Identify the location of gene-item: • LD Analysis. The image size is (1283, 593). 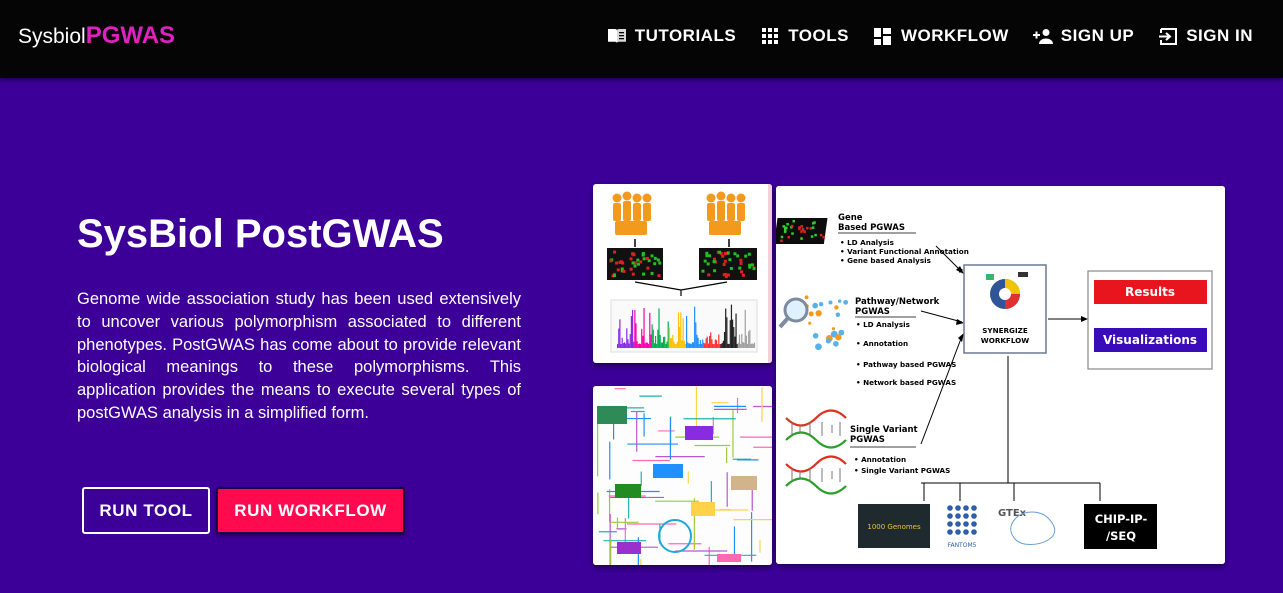
(867, 242).